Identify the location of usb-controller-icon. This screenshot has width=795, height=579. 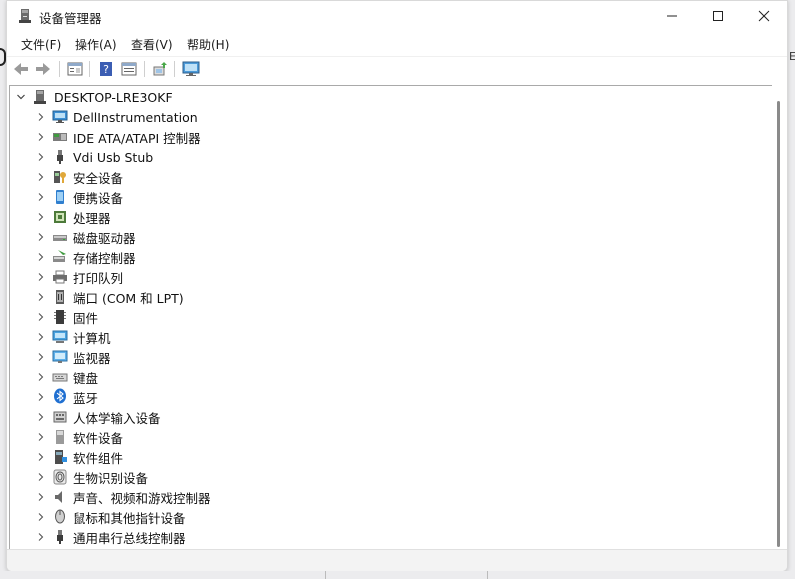
(60, 537).